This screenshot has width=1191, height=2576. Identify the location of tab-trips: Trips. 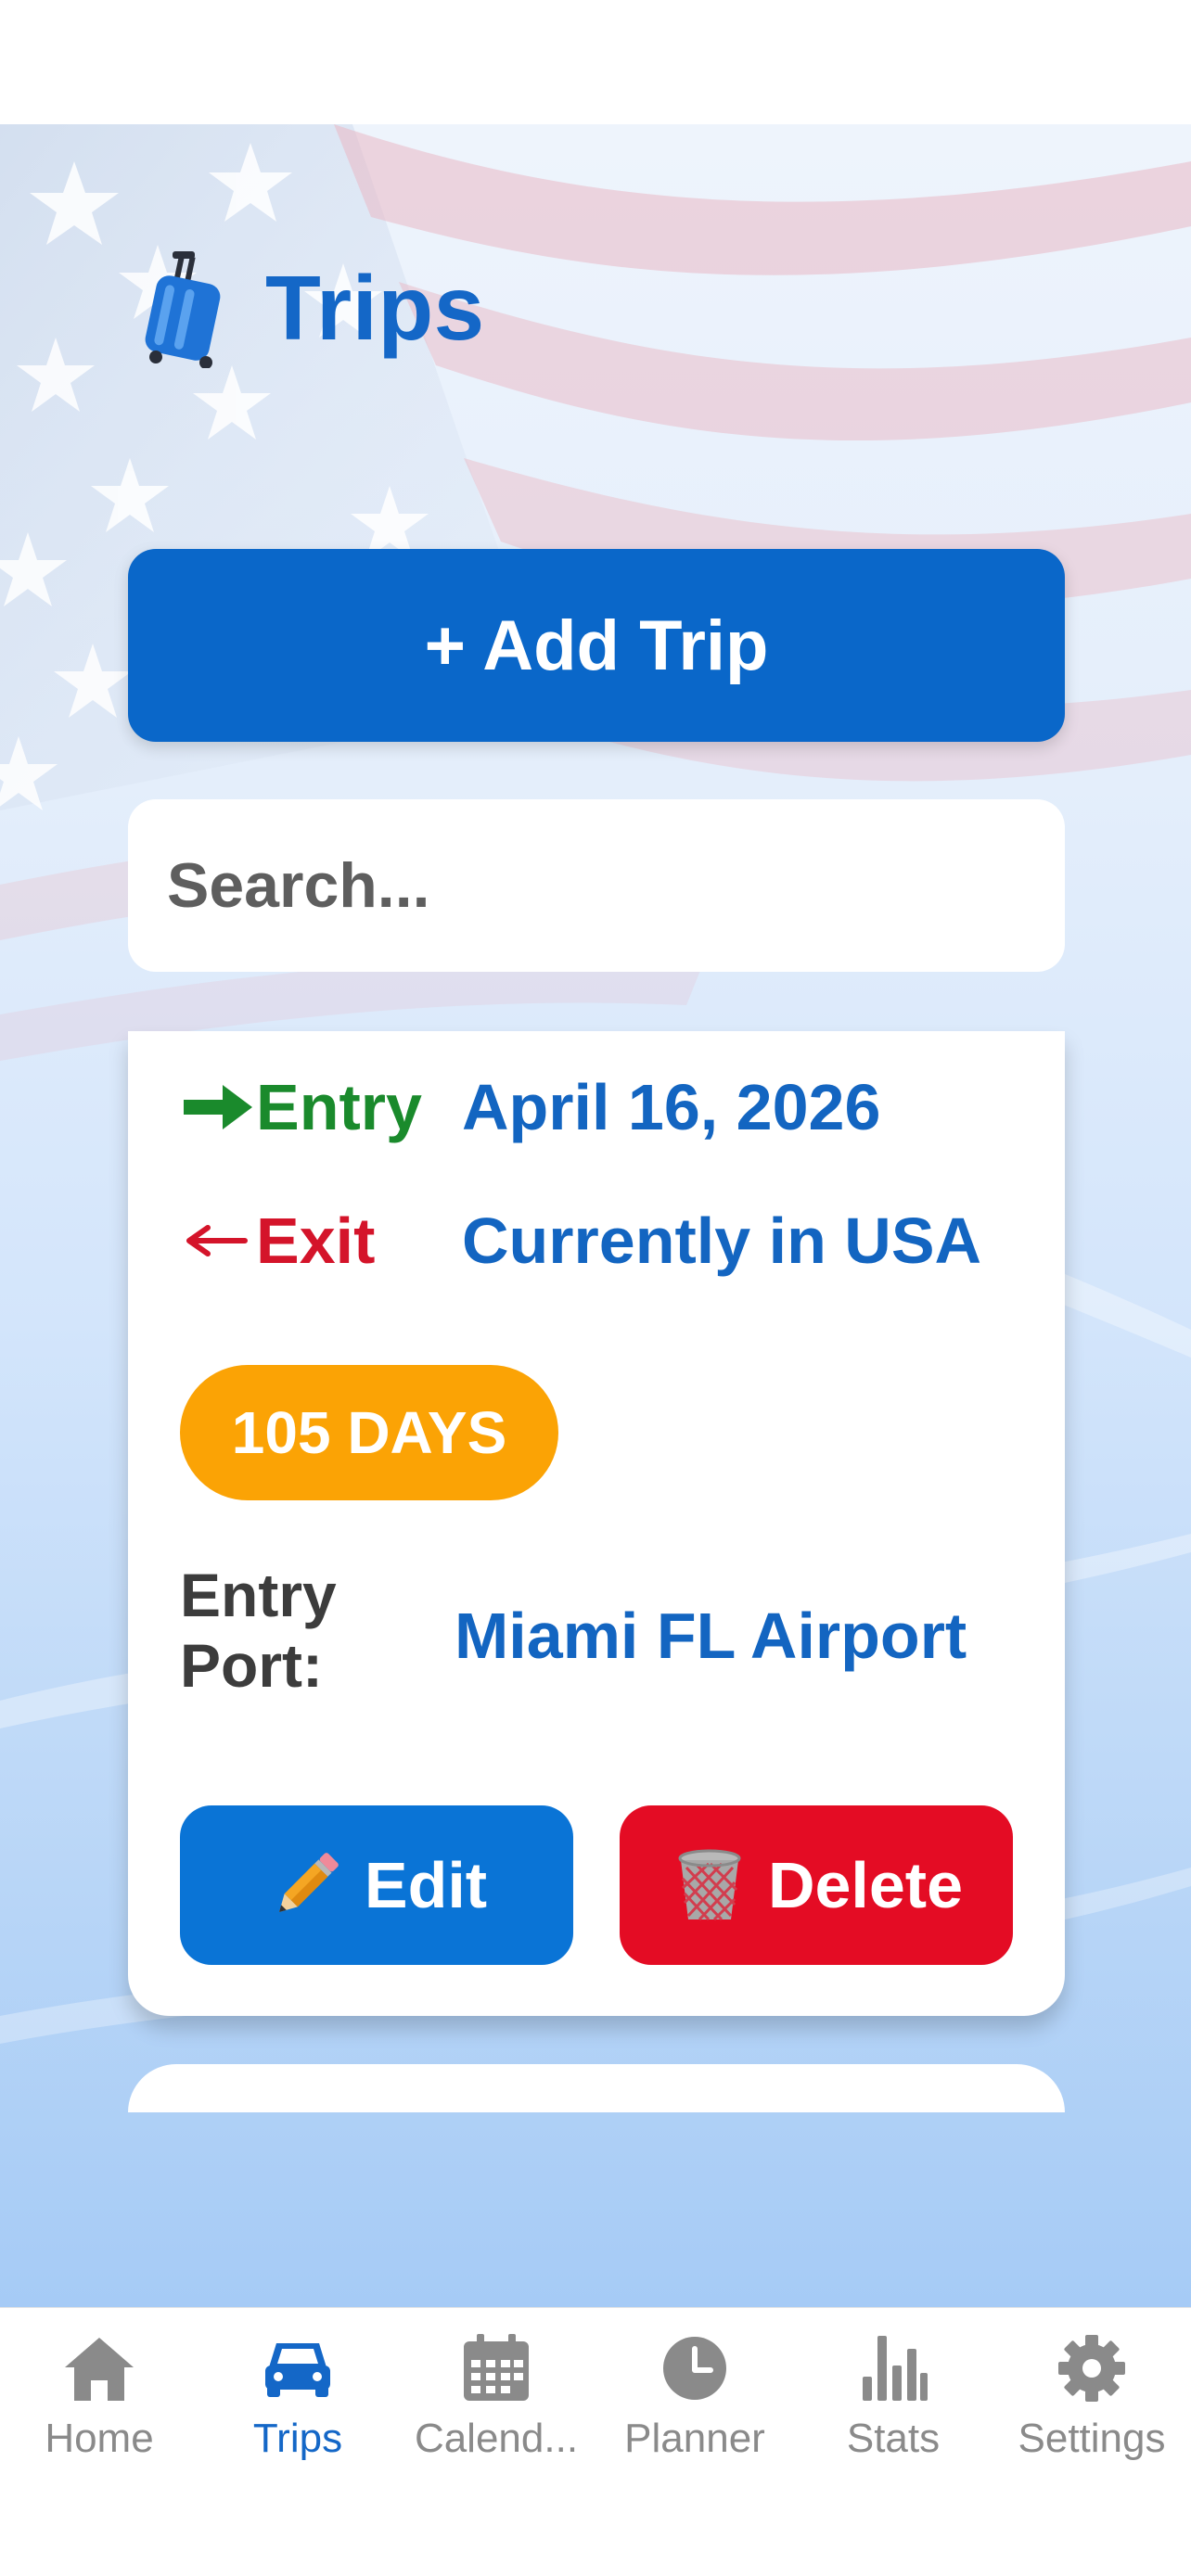
(297, 2400).